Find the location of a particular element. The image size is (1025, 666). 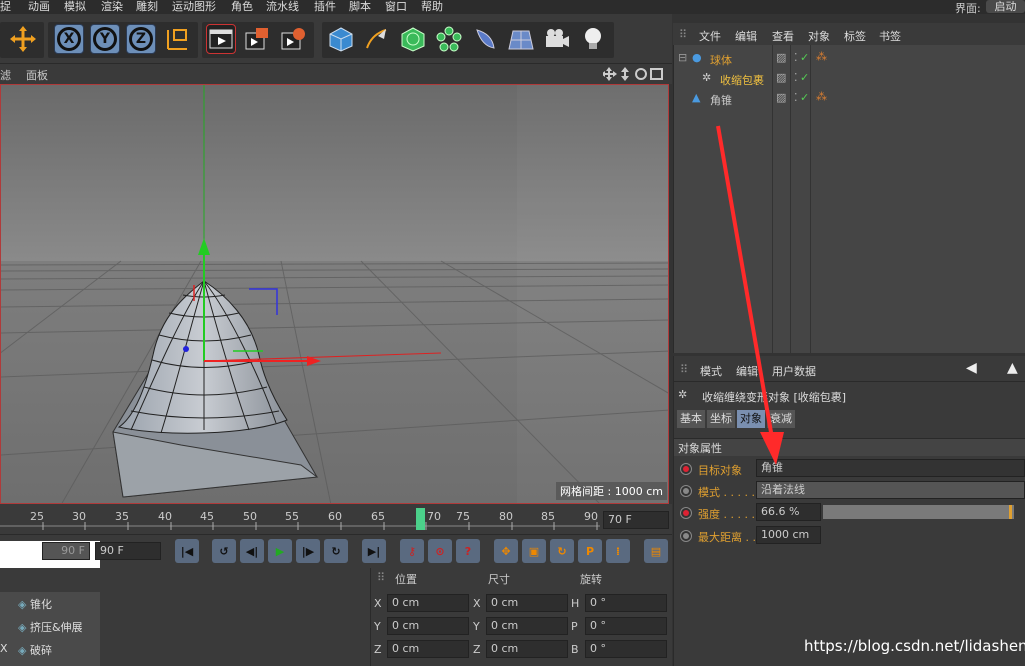

position-x-field: 0 cm is located at coordinates (428, 603).